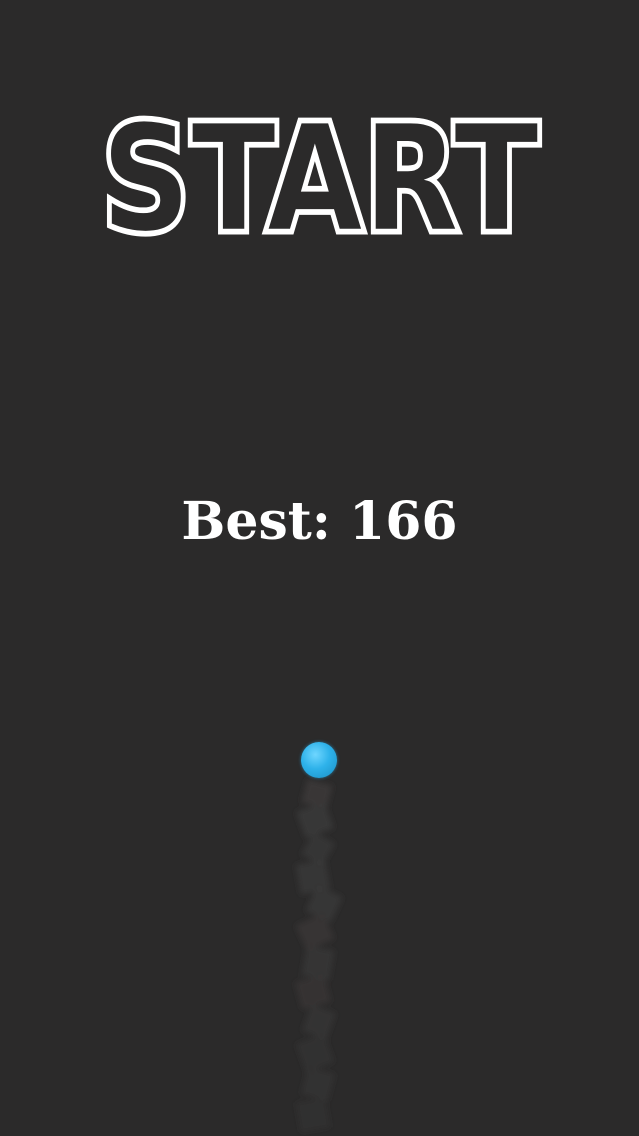 The height and width of the screenshot is (1136, 639). I want to click on player-ball, so click(319, 760).